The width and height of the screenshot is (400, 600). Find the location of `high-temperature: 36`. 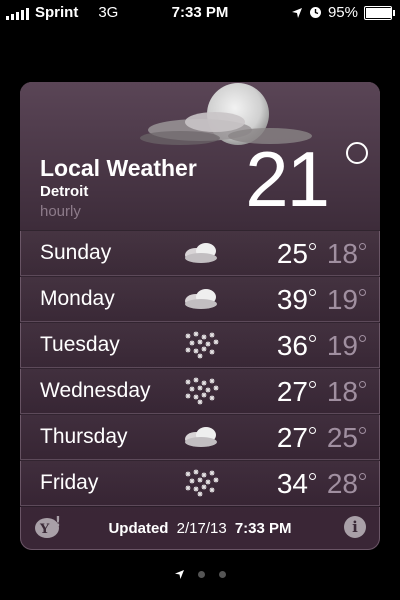

high-temperature: 36 is located at coordinates (292, 345).